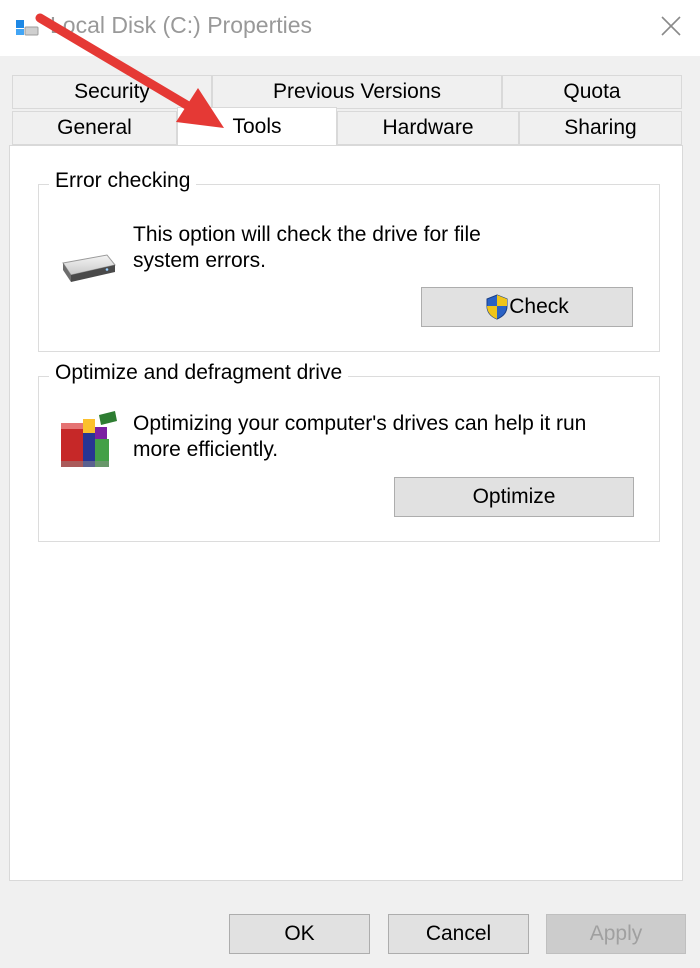 This screenshot has height=968, width=700. What do you see at coordinates (497, 307) in the screenshot?
I see `uac-shield-icon` at bounding box center [497, 307].